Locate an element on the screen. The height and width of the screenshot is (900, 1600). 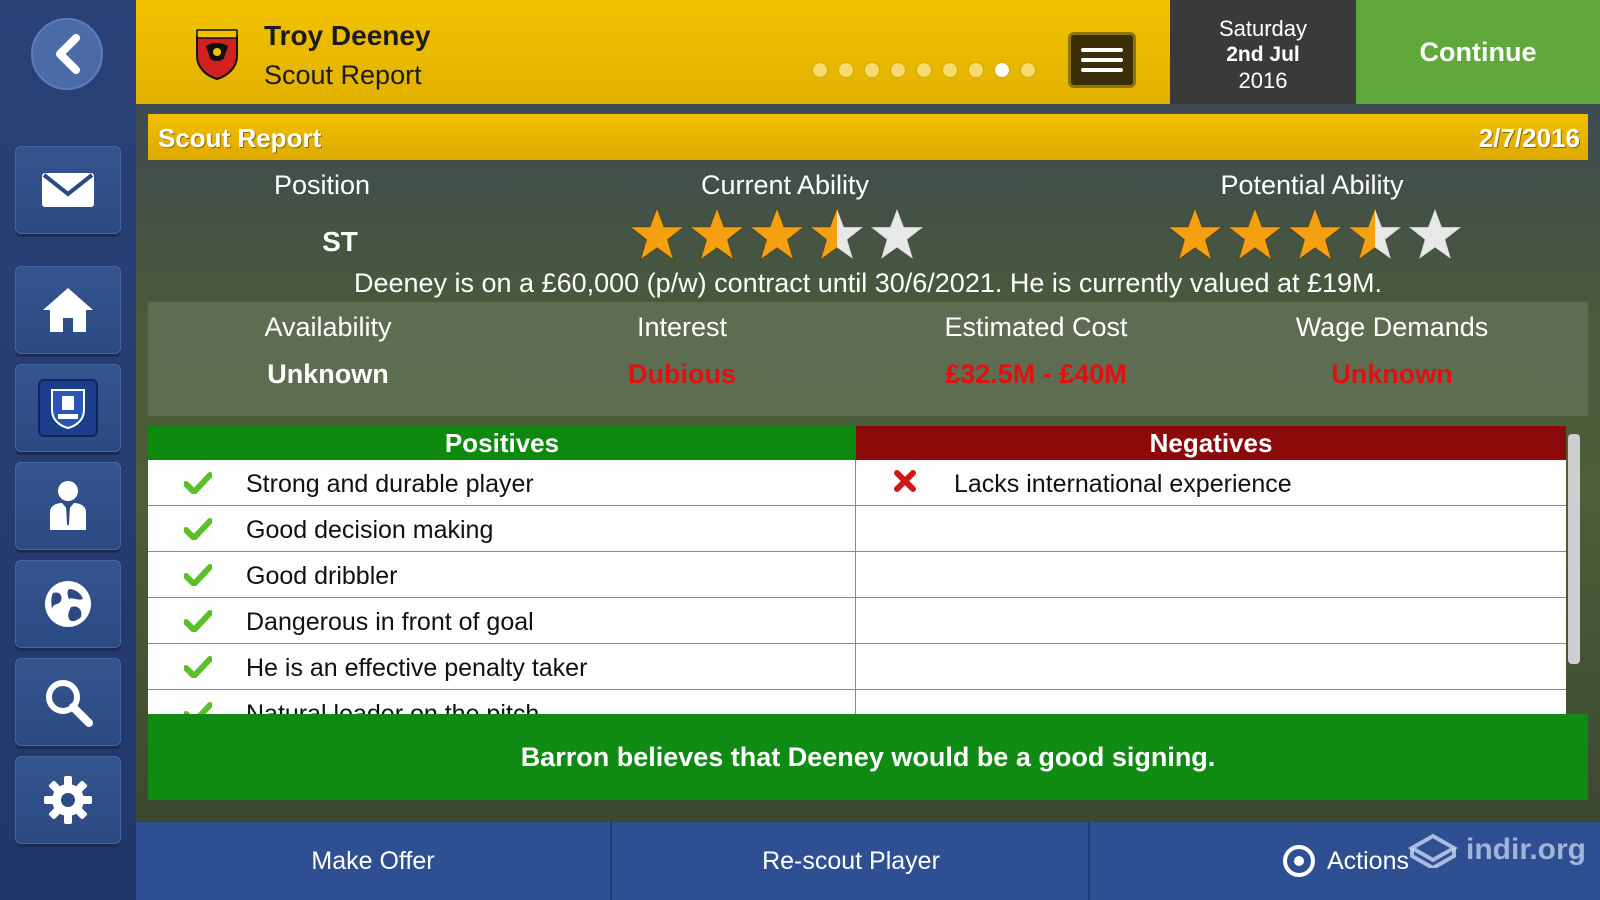
sidebar-item-settings is located at coordinates (68, 800).